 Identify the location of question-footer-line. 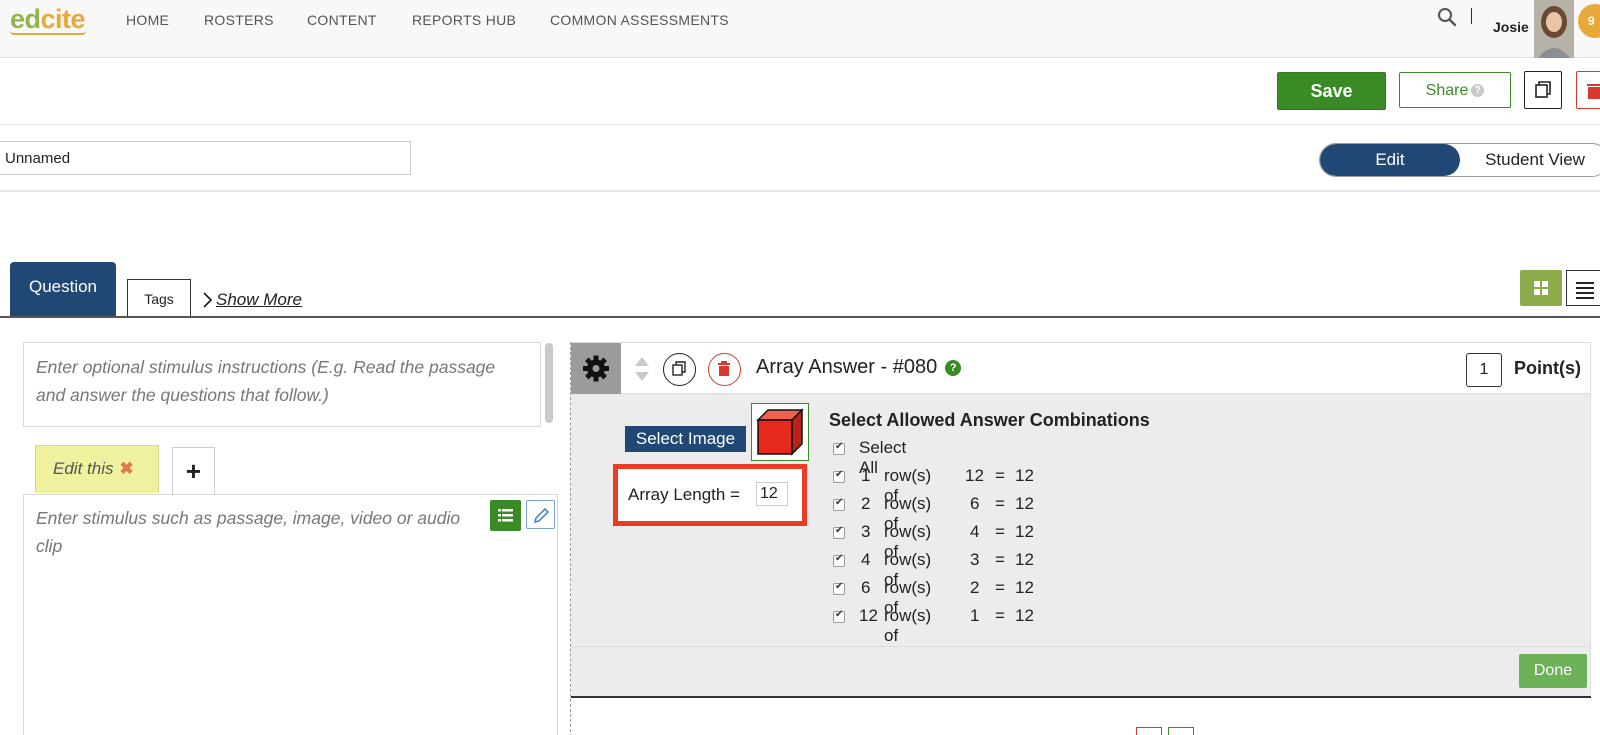
(1081, 697).